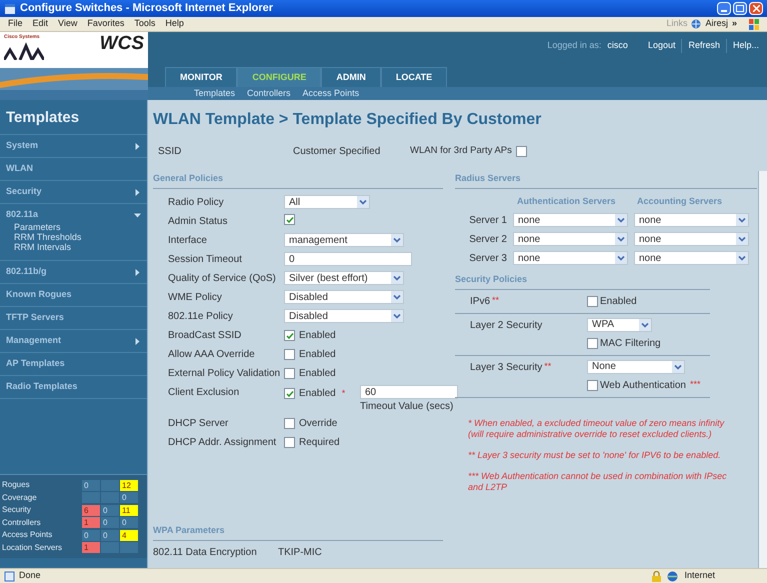 The height and width of the screenshot is (583, 767). What do you see at coordinates (21, 522) in the screenshot?
I see `alarm-label: Controllers` at bounding box center [21, 522].